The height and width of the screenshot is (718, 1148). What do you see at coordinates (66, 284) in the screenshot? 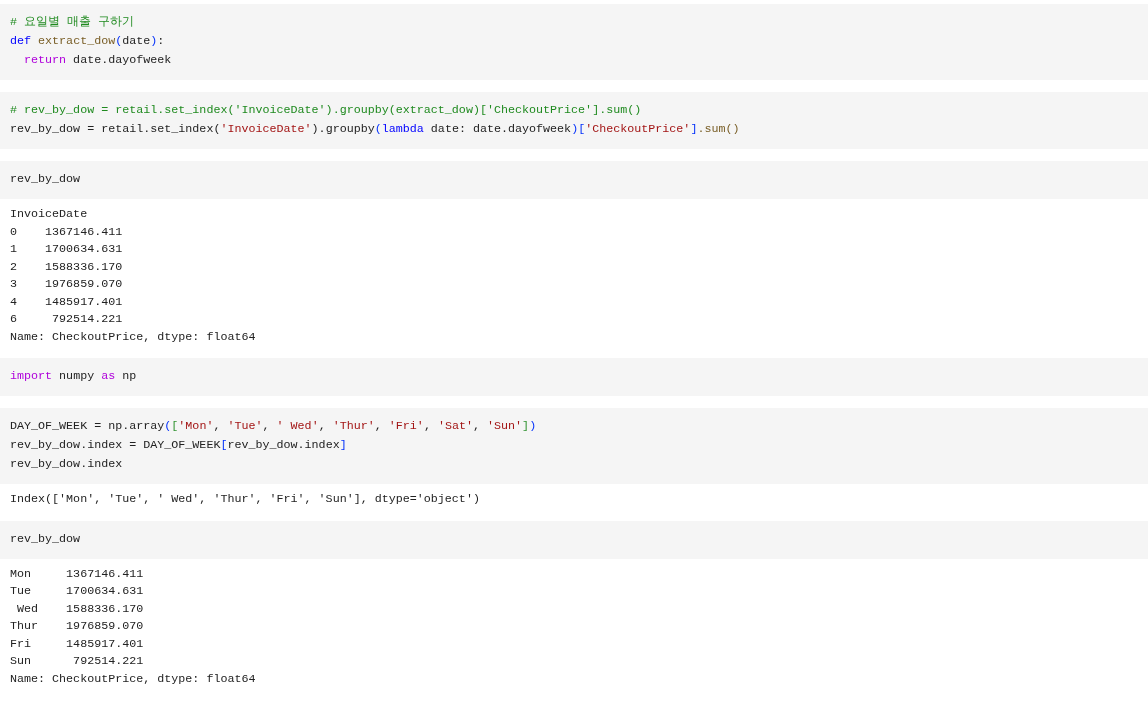
I see `output-line: 3 1976859.070` at bounding box center [66, 284].